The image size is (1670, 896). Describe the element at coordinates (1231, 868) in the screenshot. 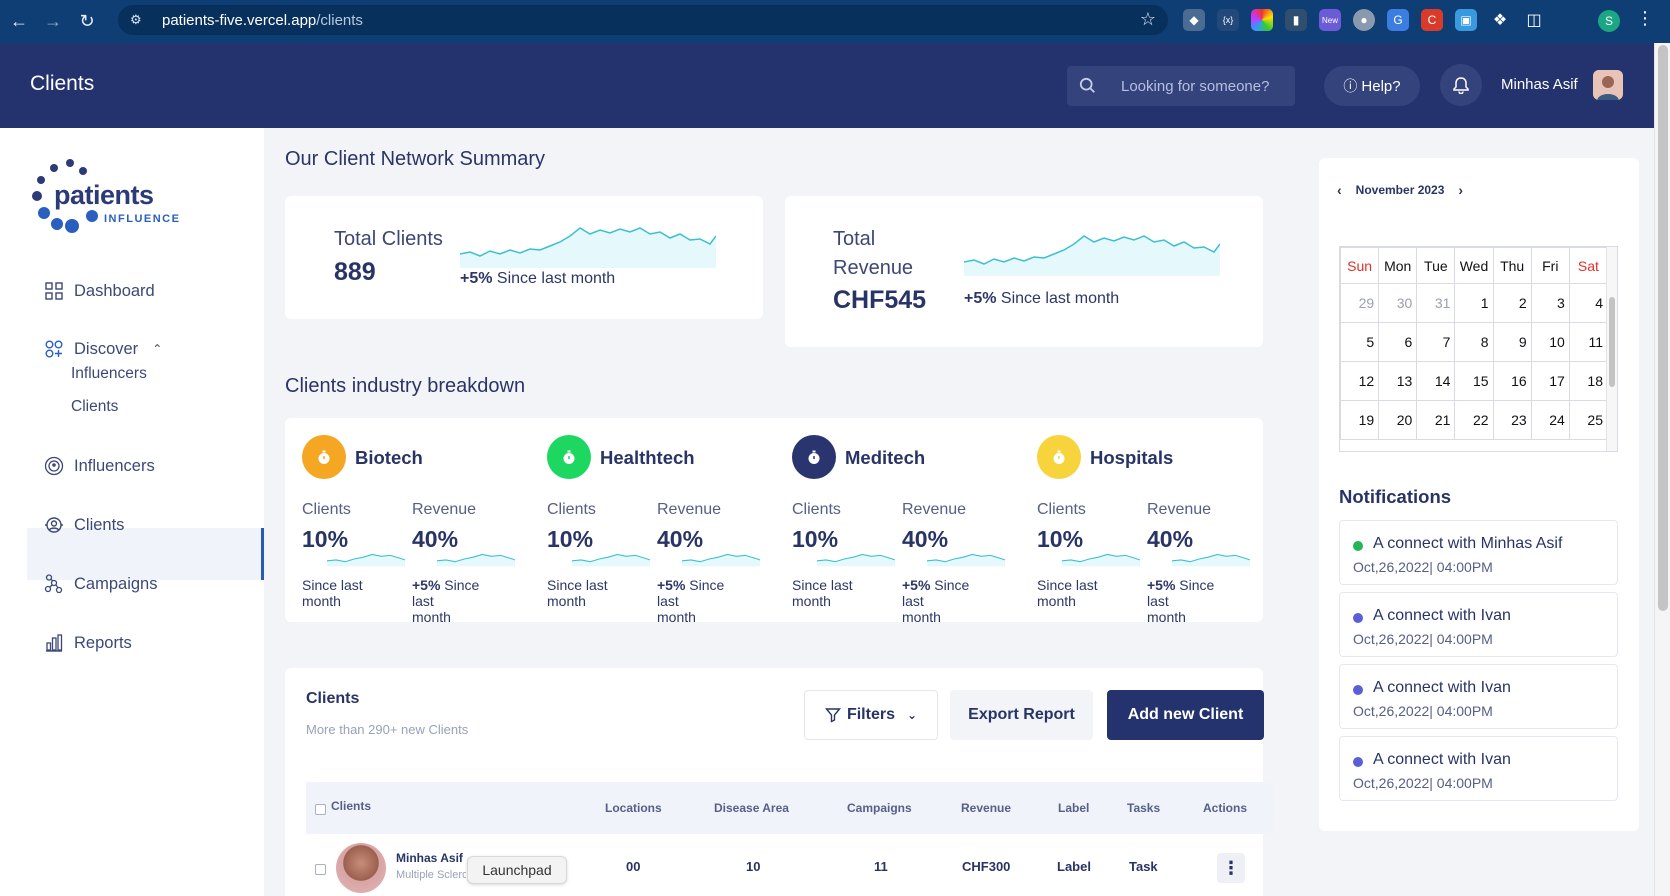

I see `row-actions-button: ⋮` at that location.